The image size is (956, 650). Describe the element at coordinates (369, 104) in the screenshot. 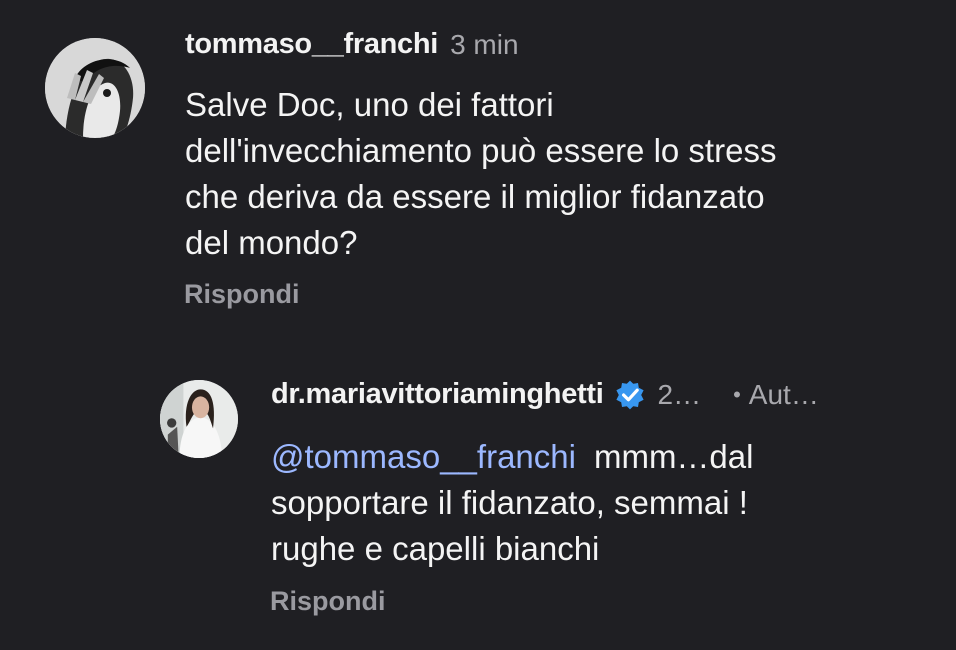

I see `comment-text-line: Salve Doc, uno dei fattori` at that location.